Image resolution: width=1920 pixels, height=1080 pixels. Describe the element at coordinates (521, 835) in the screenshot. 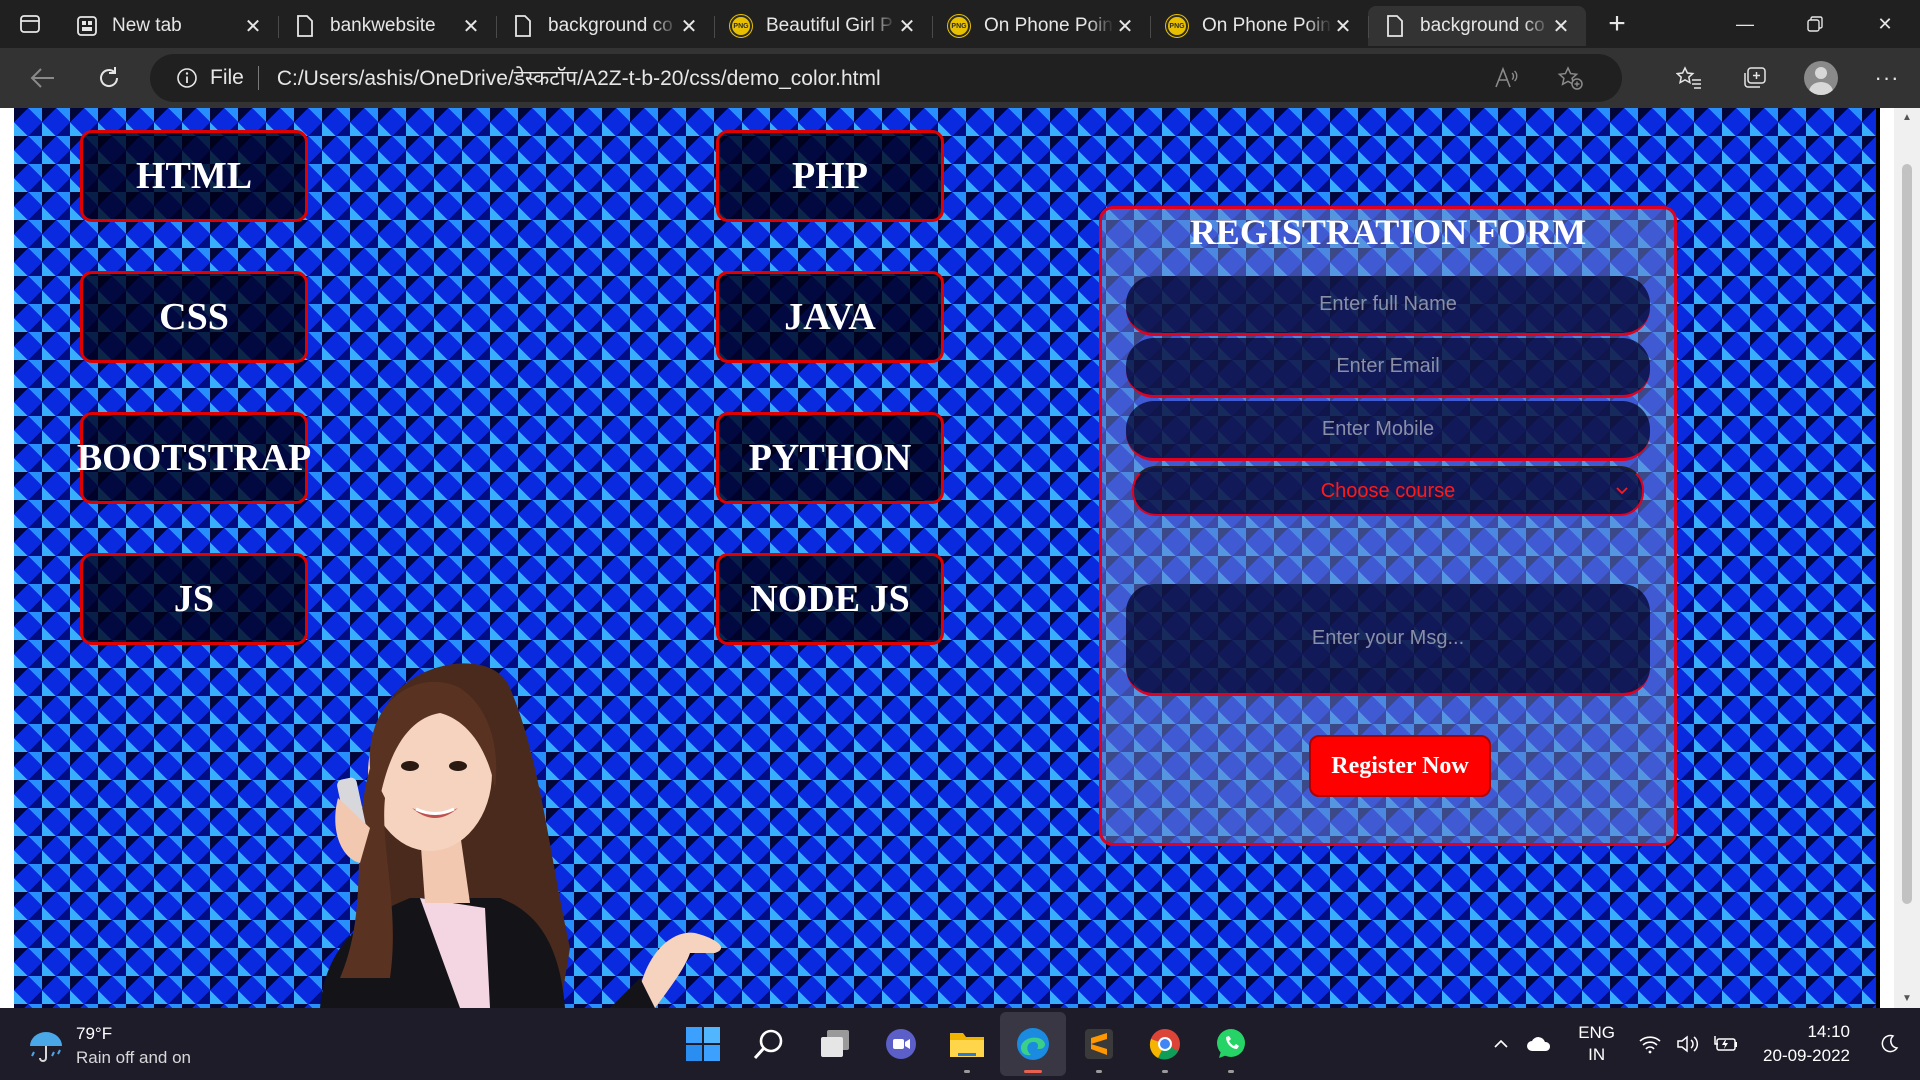

I see `girl-on-phone-image` at that location.